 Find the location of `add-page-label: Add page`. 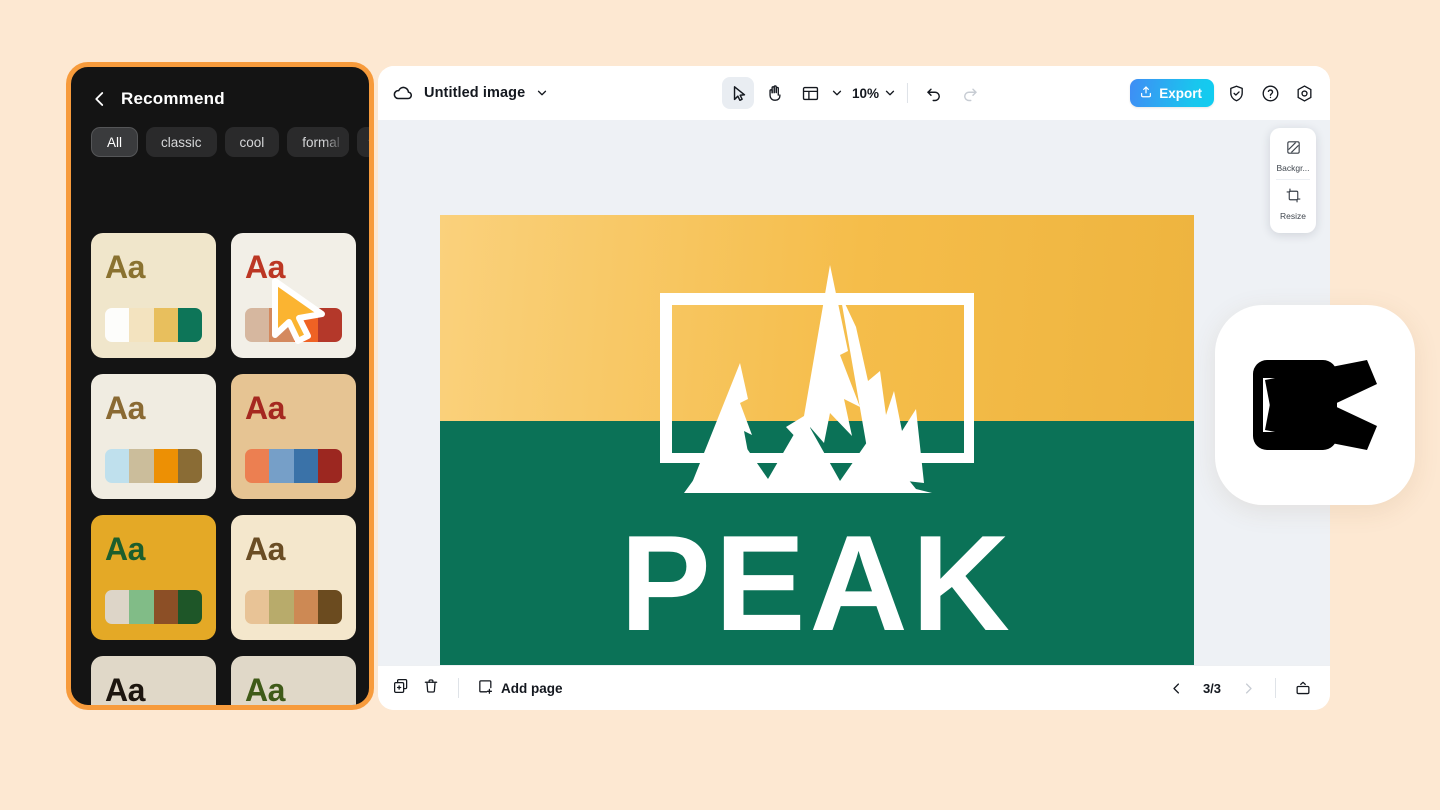

add-page-label: Add page is located at coordinates (532, 688).